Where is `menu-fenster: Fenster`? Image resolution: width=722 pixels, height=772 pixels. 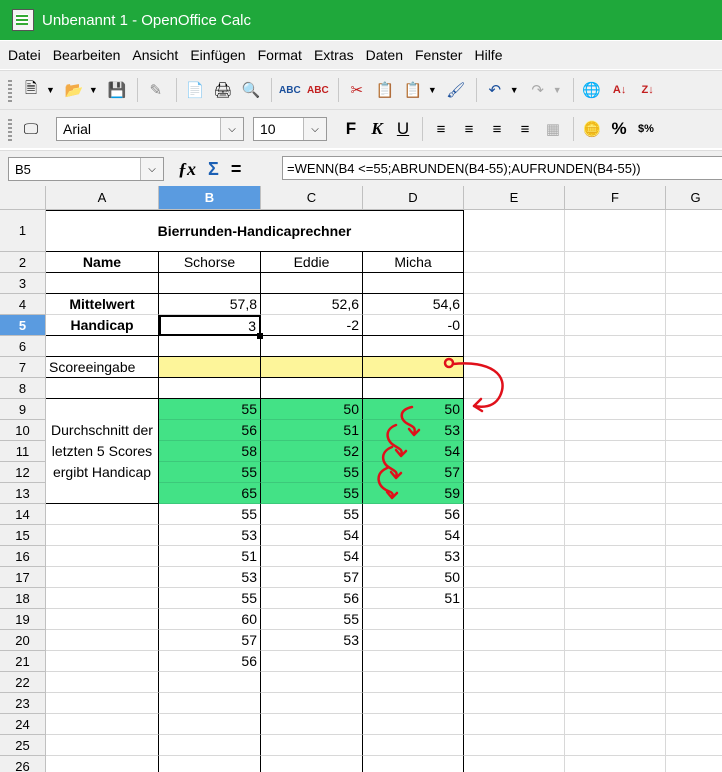
menu-fenster: Fenster is located at coordinates (438, 55).